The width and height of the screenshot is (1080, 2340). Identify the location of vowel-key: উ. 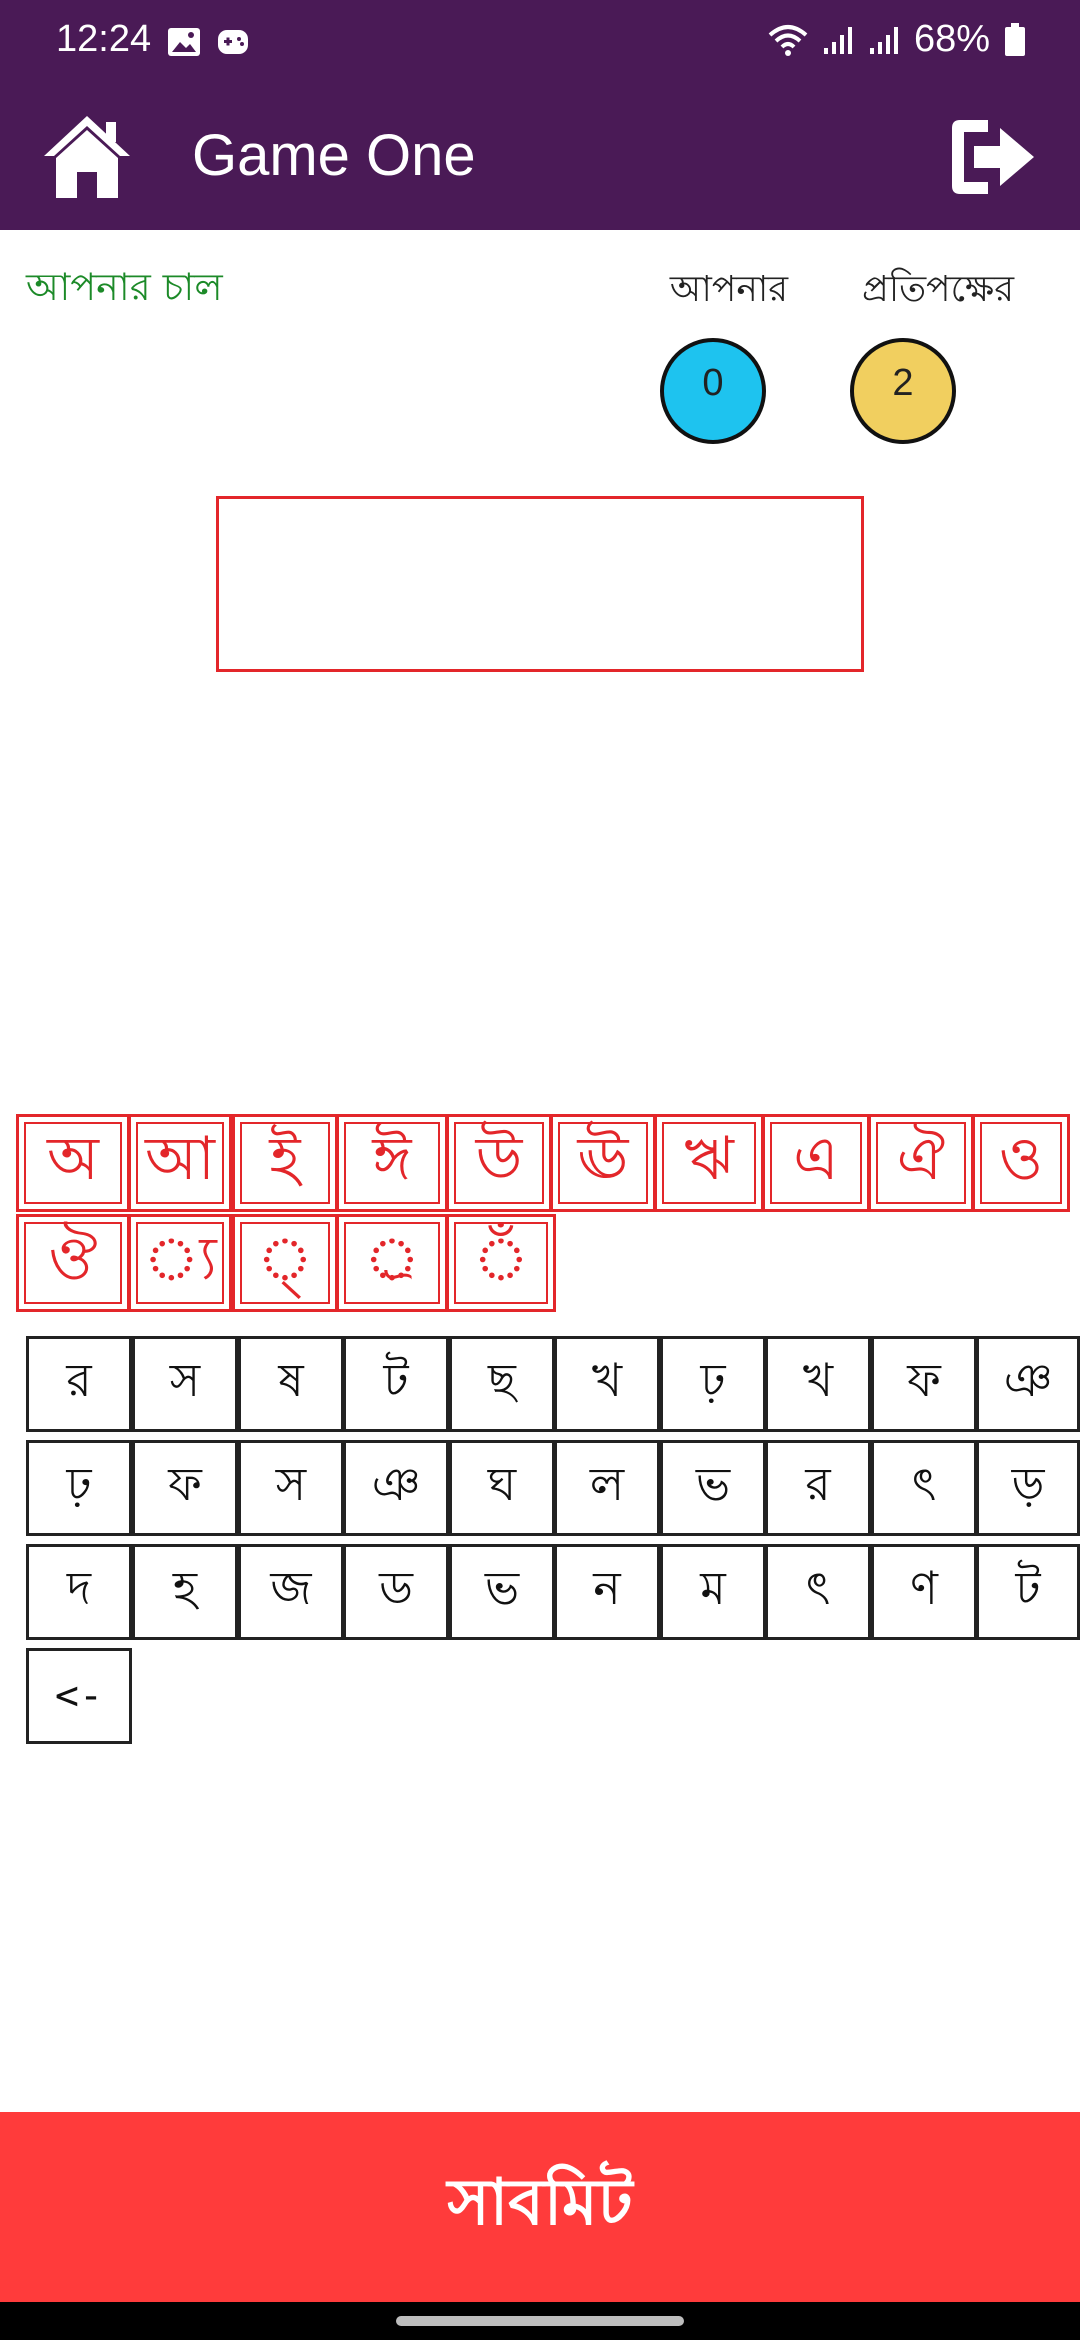
(499, 1163).